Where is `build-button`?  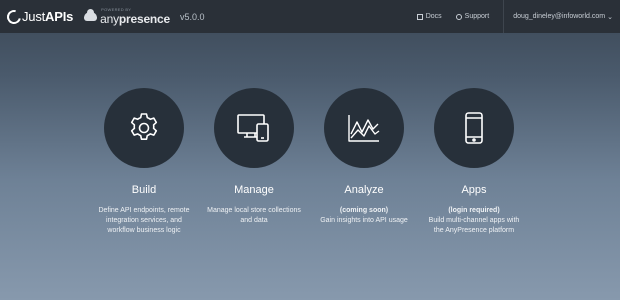
build-button is located at coordinates (144, 128).